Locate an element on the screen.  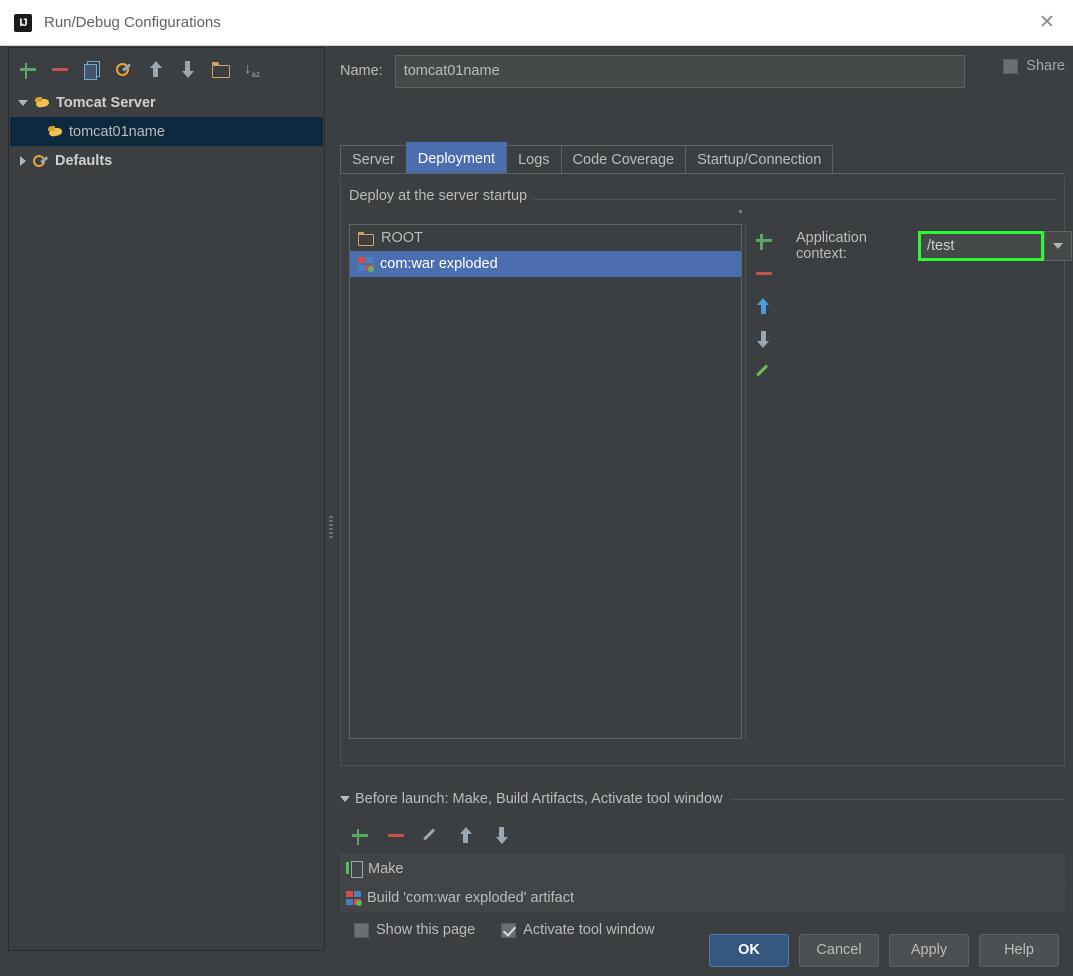
name-row: Name: tomcat01name is located at coordinates (702, 71).